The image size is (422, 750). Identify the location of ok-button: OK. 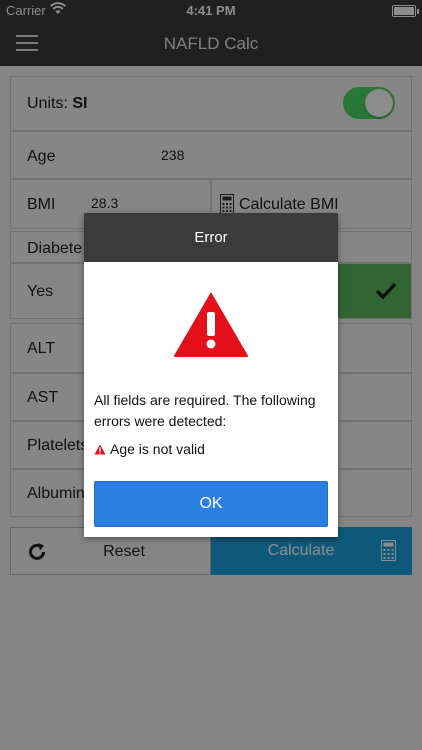
(211, 504).